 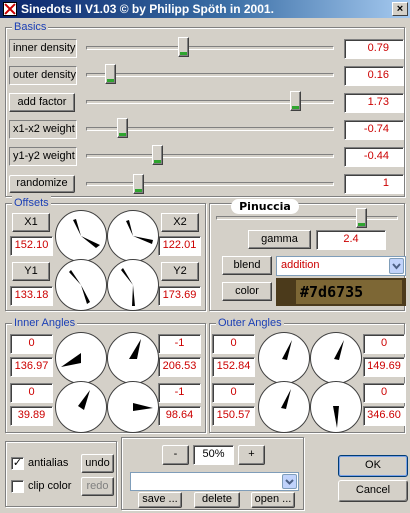 I want to click on inner-bl-dial, so click(x=81, y=407).